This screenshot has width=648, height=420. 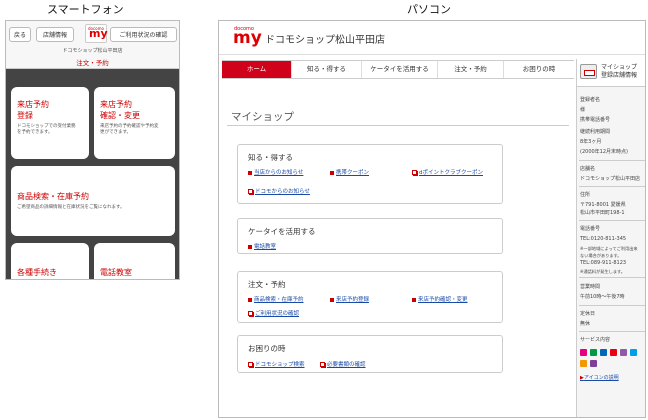 I want to click on link-visit-confirm: 来店予約確認・変更, so click(x=440, y=299).